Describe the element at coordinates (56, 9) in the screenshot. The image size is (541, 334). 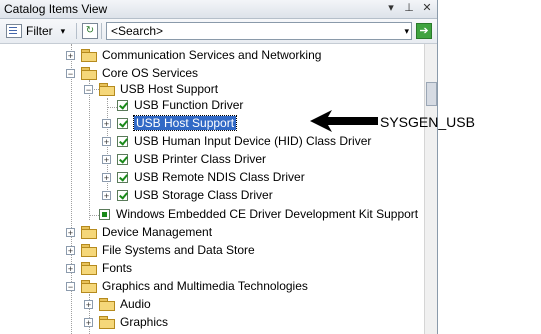
I see `panel-title: Catalog Items View` at that location.